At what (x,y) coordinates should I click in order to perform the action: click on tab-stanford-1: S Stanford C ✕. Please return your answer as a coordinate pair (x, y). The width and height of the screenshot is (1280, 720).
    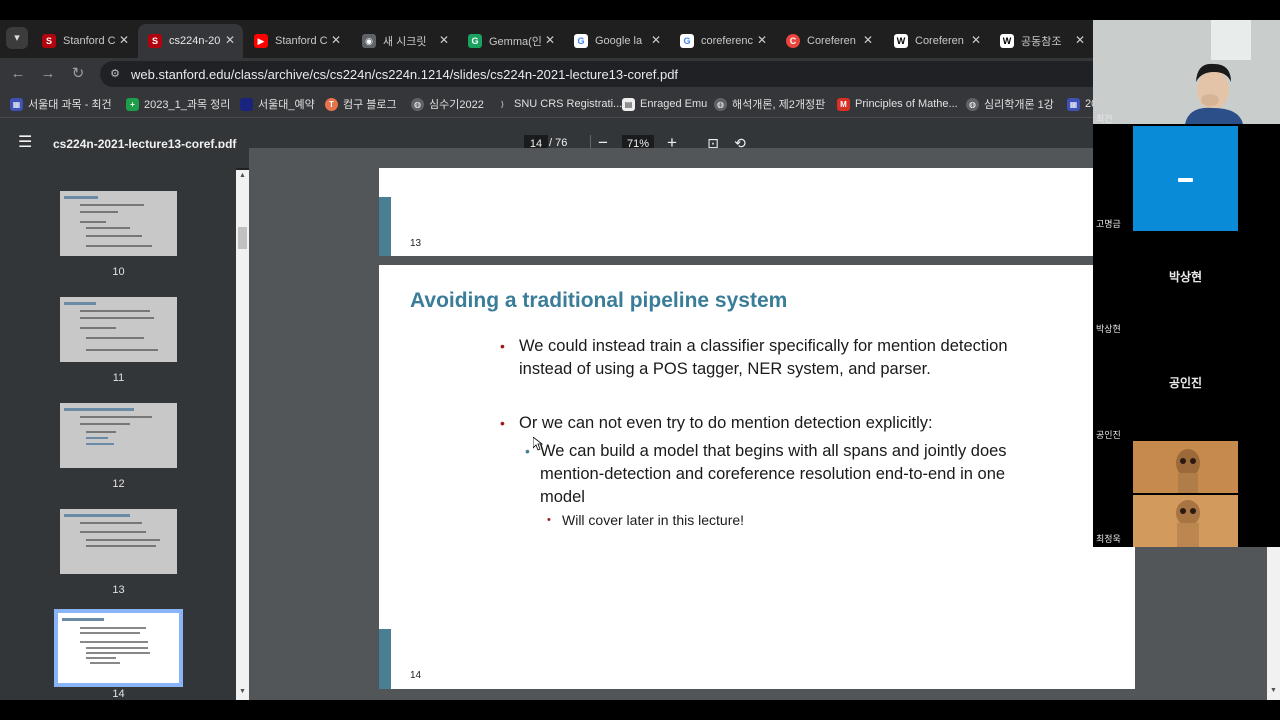
    Looking at the image, I should click on (84, 41).